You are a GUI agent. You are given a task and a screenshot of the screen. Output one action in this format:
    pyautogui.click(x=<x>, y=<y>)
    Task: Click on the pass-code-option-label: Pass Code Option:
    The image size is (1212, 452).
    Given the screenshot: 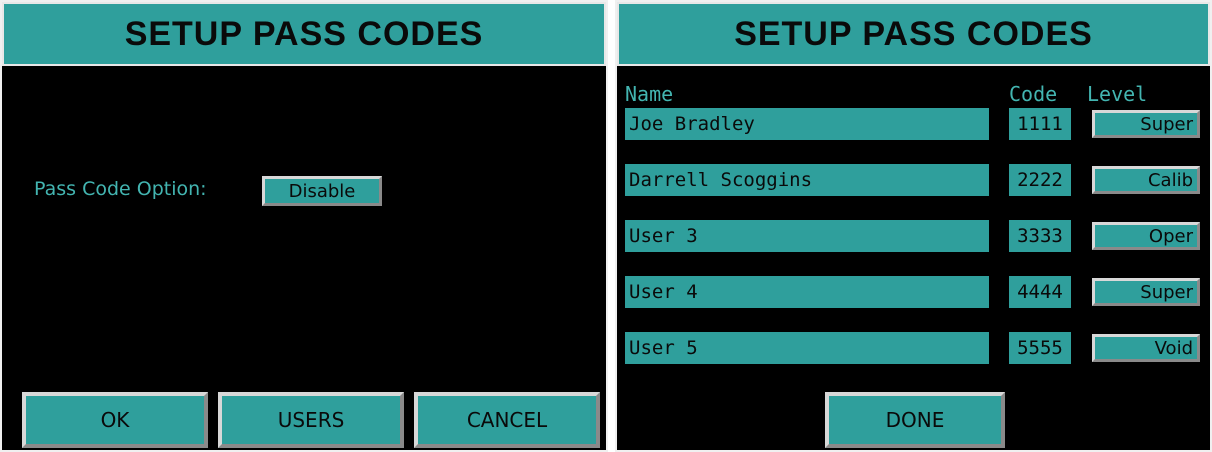 What is the action you would take?
    pyautogui.click(x=120, y=189)
    